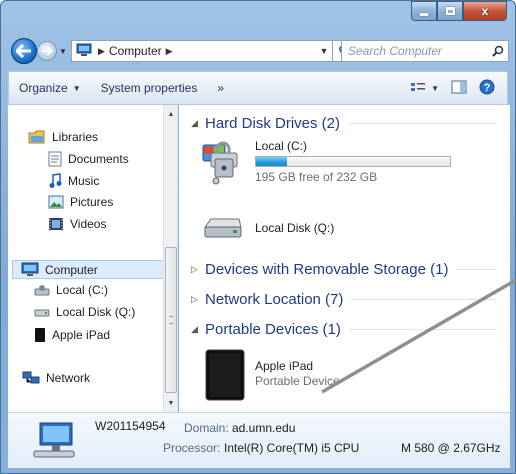  Describe the element at coordinates (50, 88) in the screenshot. I see `organize-button: Organize ▼` at that location.